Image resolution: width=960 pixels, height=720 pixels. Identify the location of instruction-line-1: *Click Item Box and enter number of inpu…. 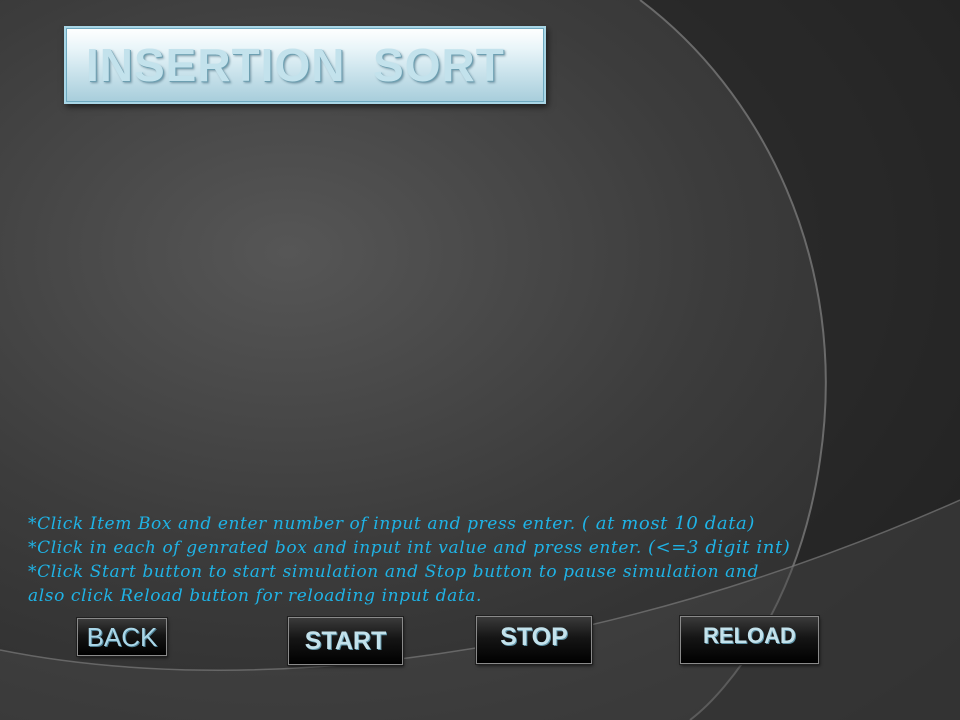
(485, 524).